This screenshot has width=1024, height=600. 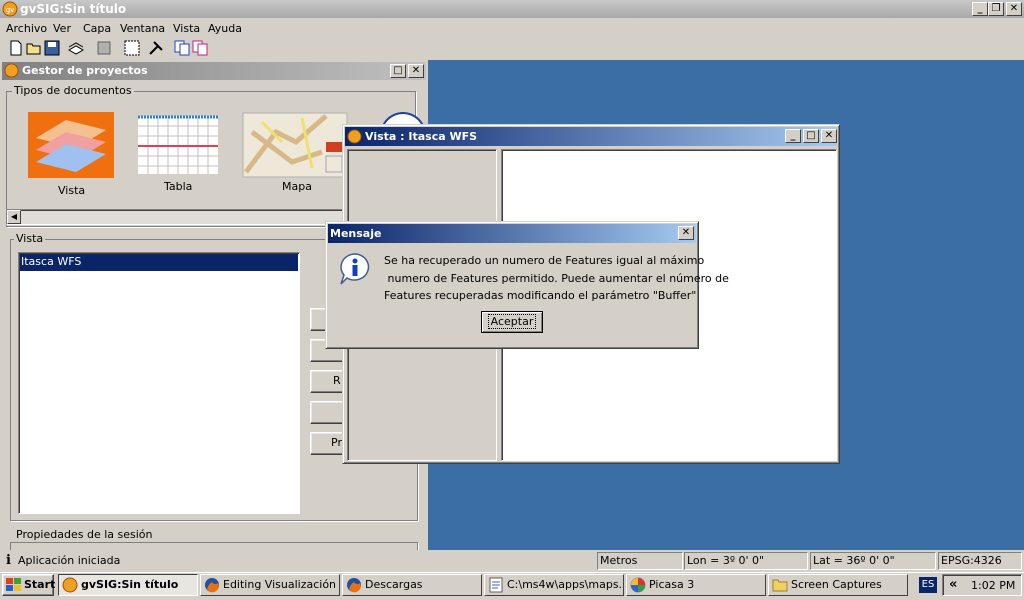 I want to click on task-gvsig: gvSIG:Sin título, so click(x=128, y=585).